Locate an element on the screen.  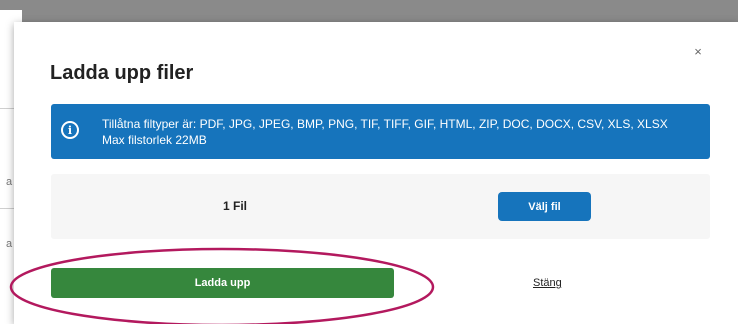
max-size-line: Max filstorlek 22MB is located at coordinates (154, 140).